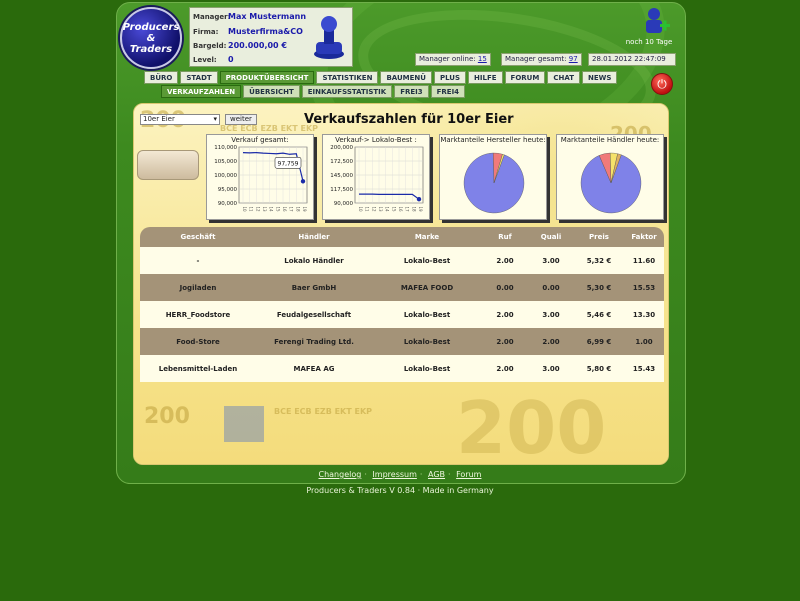  Describe the element at coordinates (411, 91) in the screenshot. I see `subnav-tab-3: FREI3` at that location.